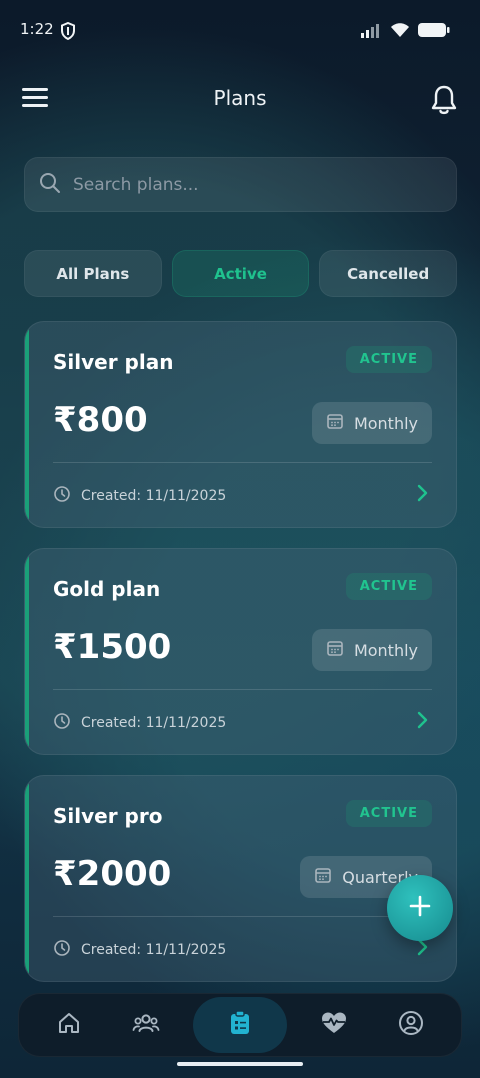  What do you see at coordinates (434, 32) in the screenshot?
I see `battery-icon` at bounding box center [434, 32].